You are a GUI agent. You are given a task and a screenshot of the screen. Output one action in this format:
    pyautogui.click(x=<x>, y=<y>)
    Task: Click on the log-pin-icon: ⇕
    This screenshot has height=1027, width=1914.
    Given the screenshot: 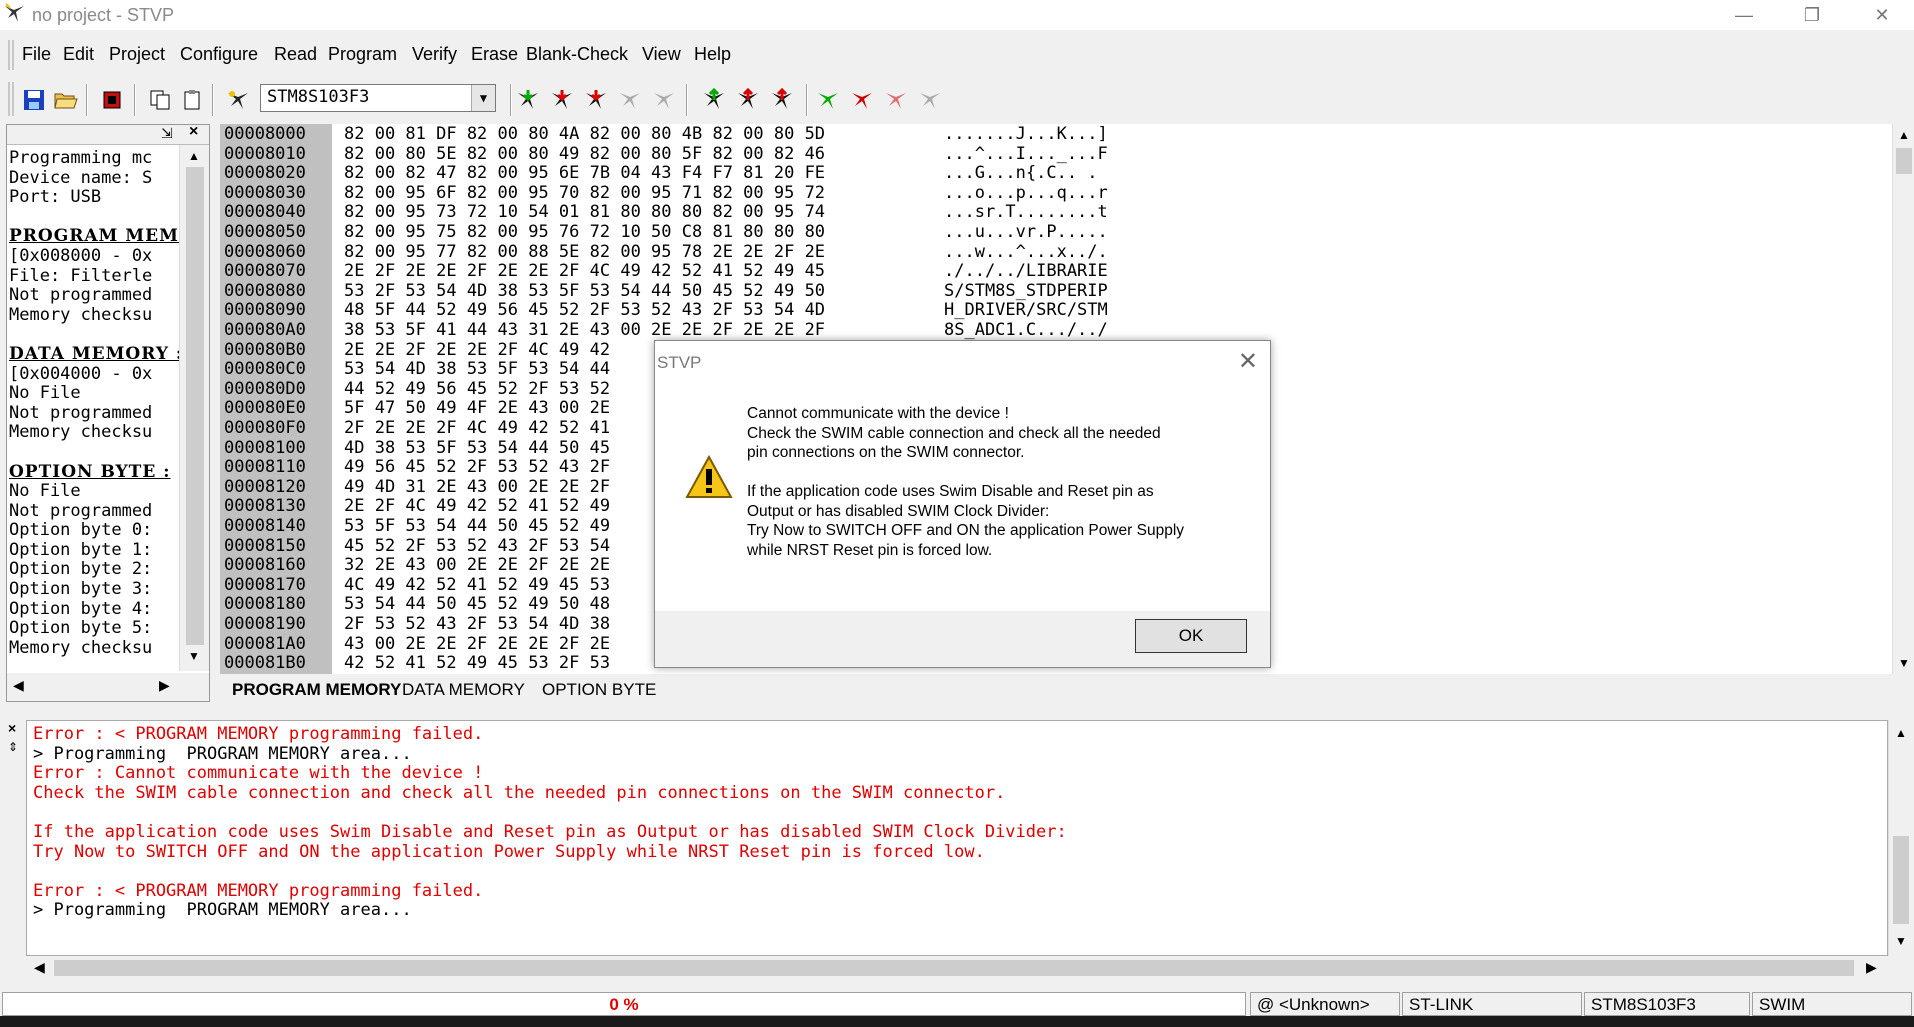 What is the action you would take?
    pyautogui.click(x=13, y=747)
    